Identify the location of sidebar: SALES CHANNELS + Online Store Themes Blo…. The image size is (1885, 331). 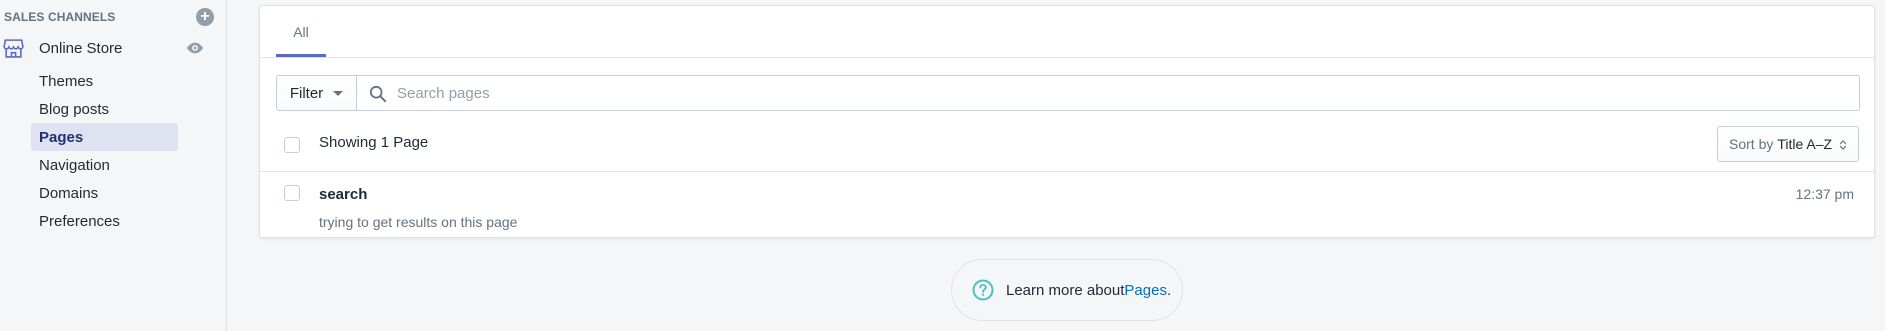
(113, 165).